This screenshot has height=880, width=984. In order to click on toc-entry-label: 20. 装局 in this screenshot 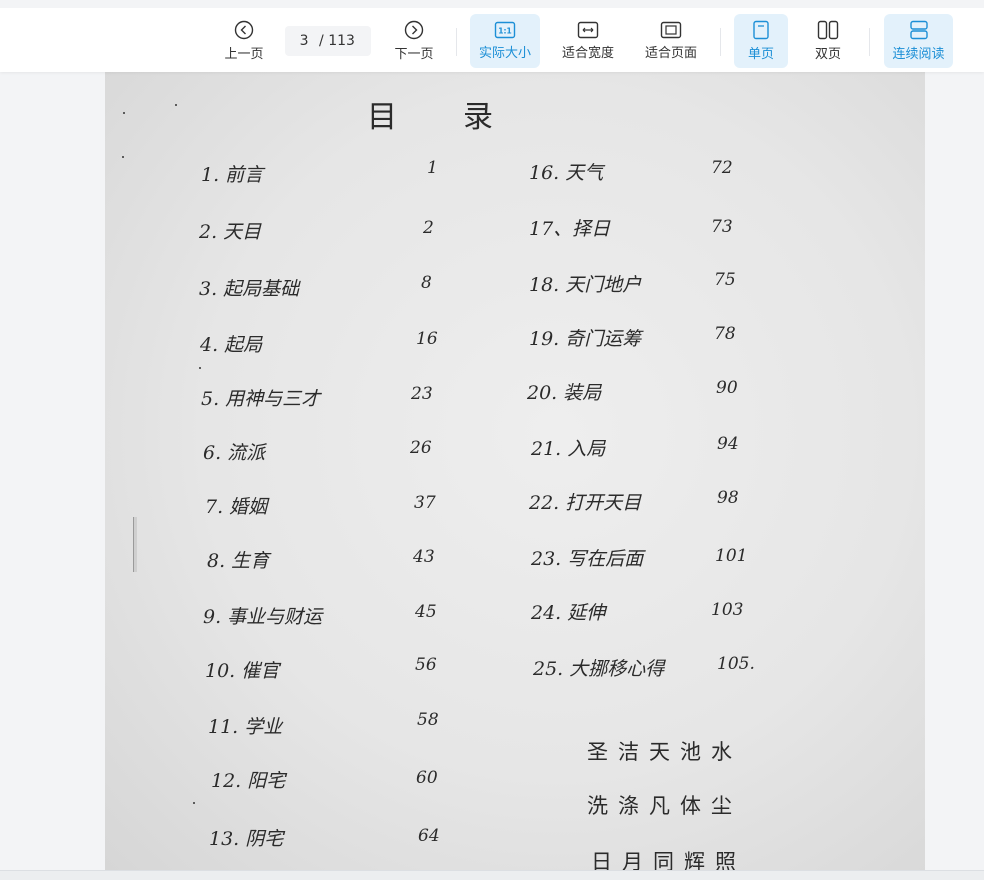, I will do `click(564, 393)`.